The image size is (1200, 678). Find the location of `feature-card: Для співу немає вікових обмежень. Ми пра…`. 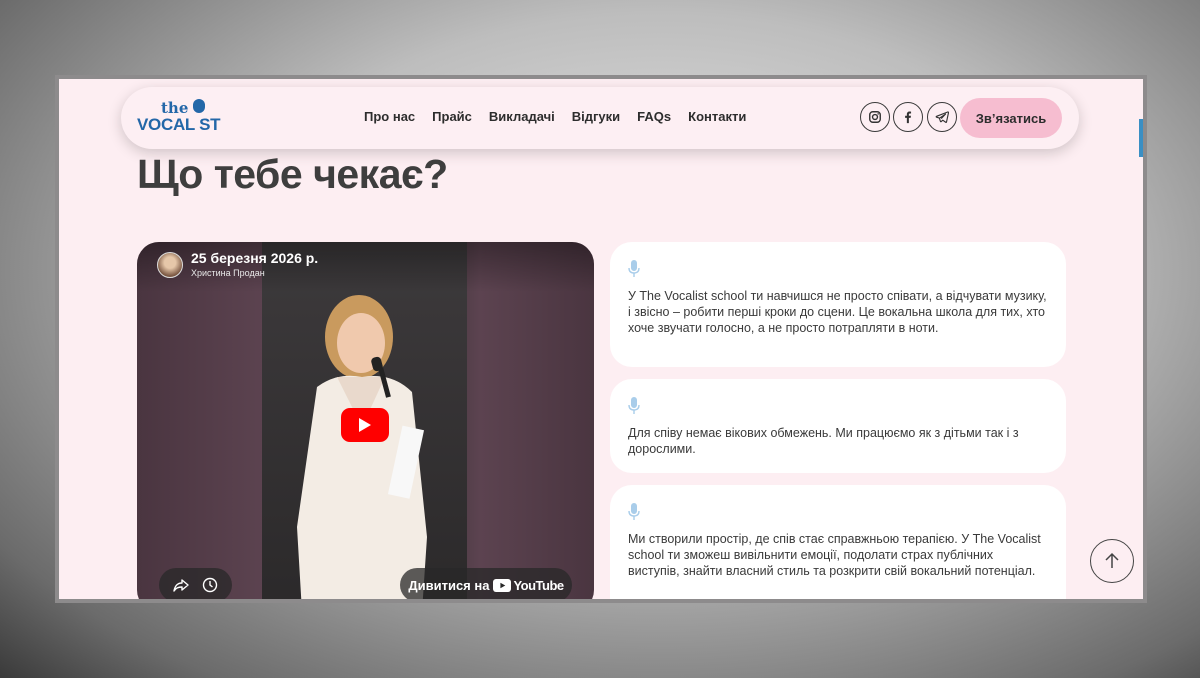

feature-card: Для співу немає вікових обмежень. Ми пра… is located at coordinates (838, 426).